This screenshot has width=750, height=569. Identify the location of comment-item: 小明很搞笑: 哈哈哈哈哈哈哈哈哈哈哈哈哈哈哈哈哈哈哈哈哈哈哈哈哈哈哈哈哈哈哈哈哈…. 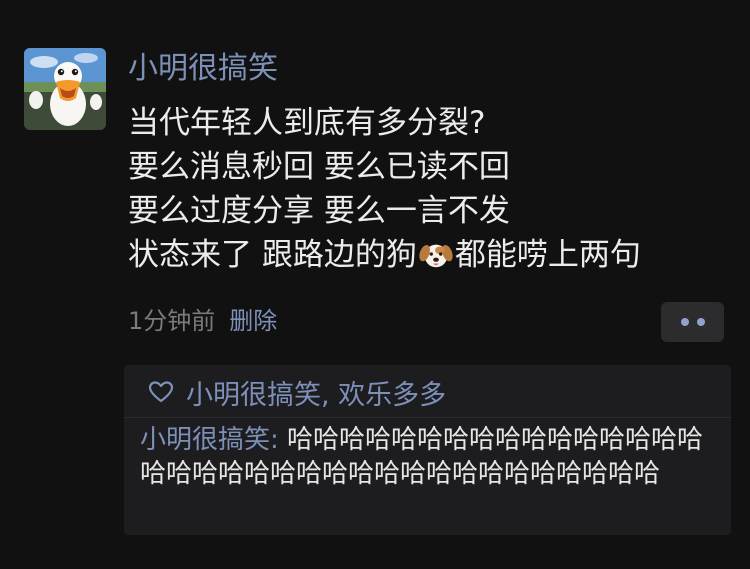
(430, 457).